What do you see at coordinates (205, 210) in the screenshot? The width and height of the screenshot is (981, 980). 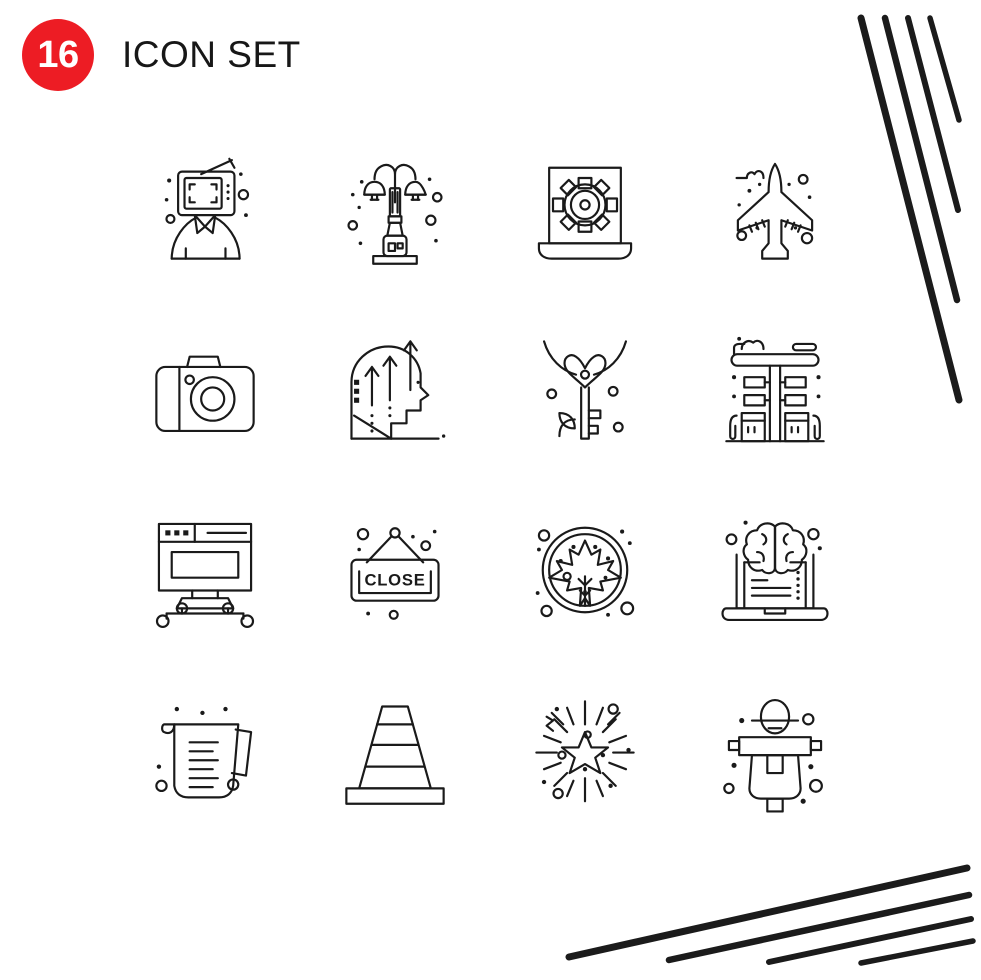 I see `tv-head-person-icon` at bounding box center [205, 210].